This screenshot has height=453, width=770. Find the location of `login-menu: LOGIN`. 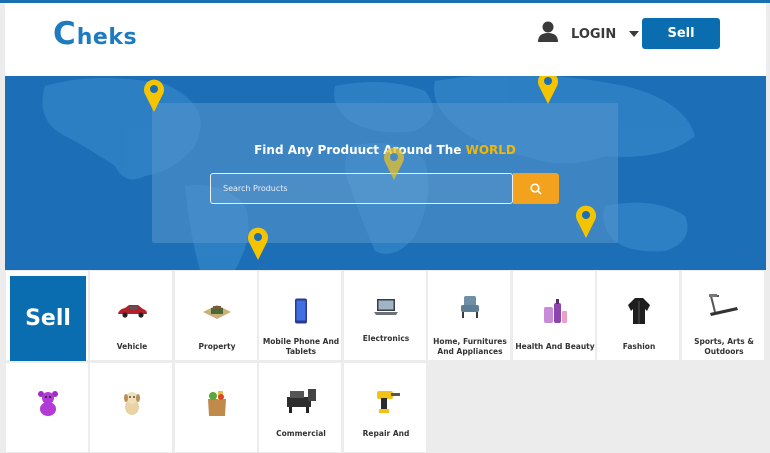

login-menu: LOGIN is located at coordinates (589, 34).